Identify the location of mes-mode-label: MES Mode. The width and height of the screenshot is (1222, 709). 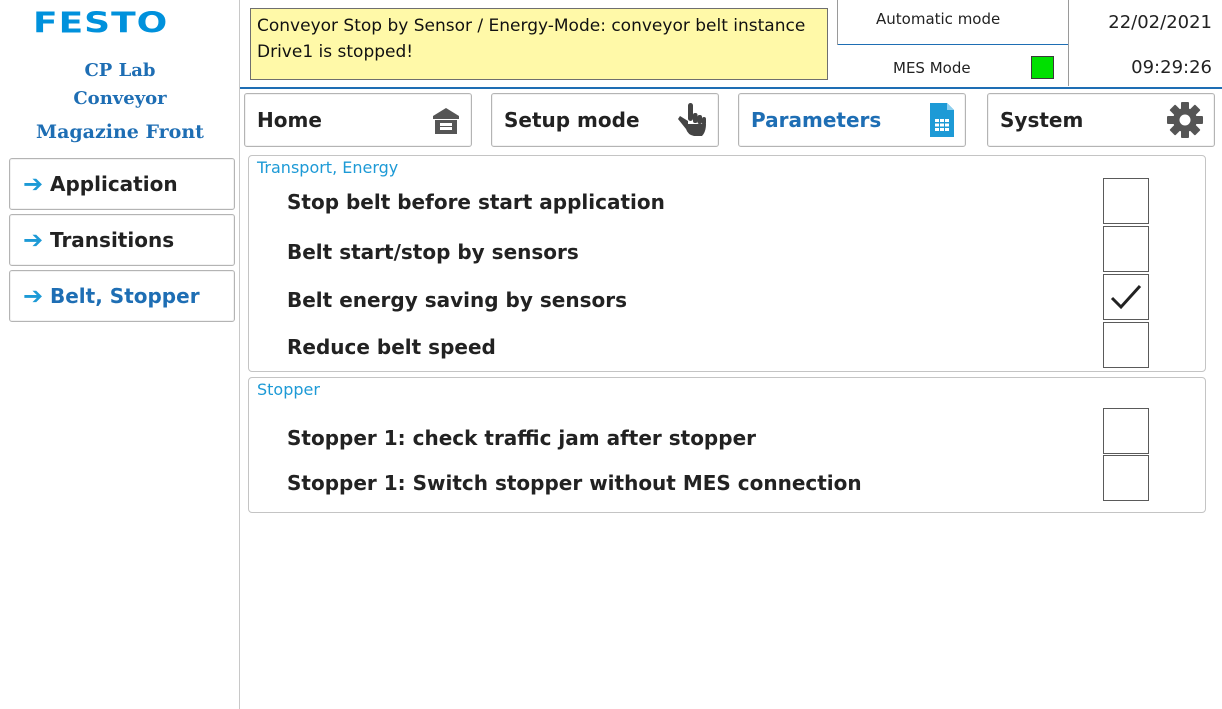
(932, 68).